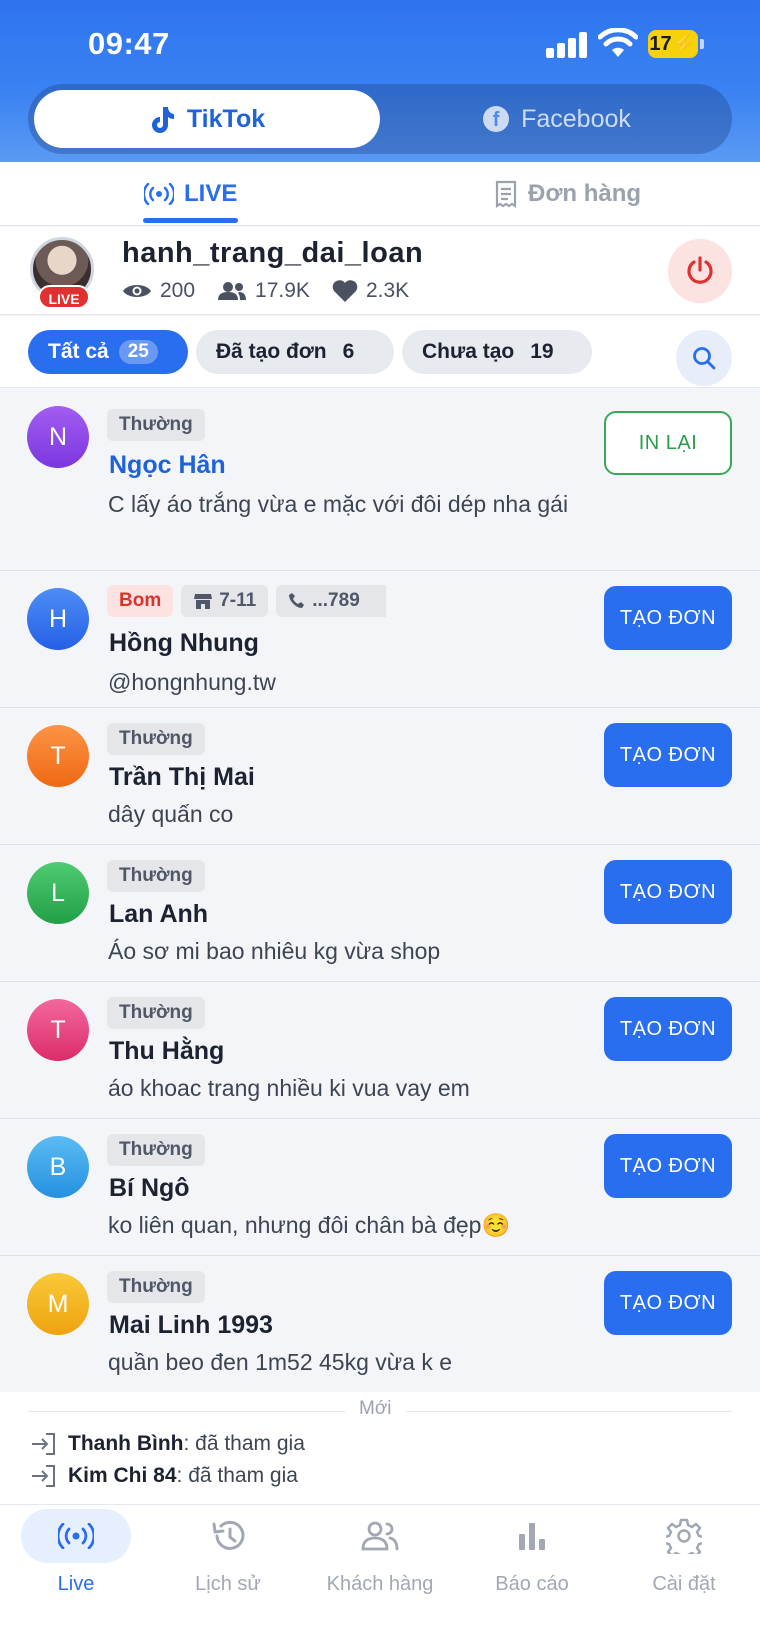 The image size is (760, 1647). I want to click on search-icon, so click(704, 358).